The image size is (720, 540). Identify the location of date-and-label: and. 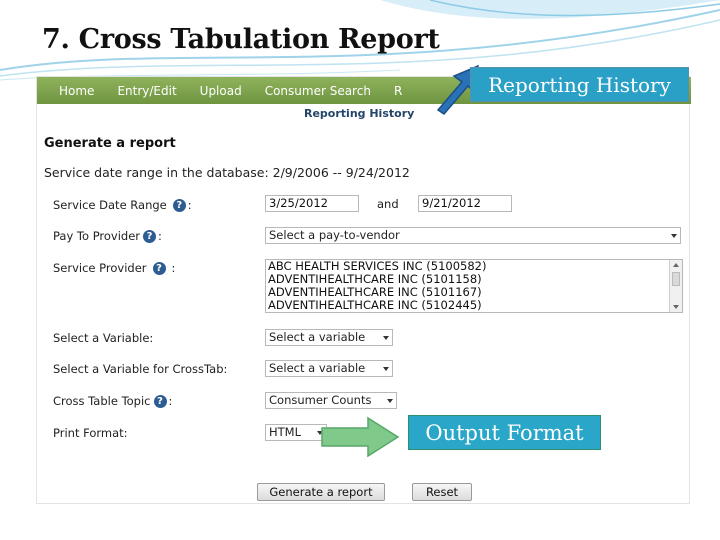
(388, 204).